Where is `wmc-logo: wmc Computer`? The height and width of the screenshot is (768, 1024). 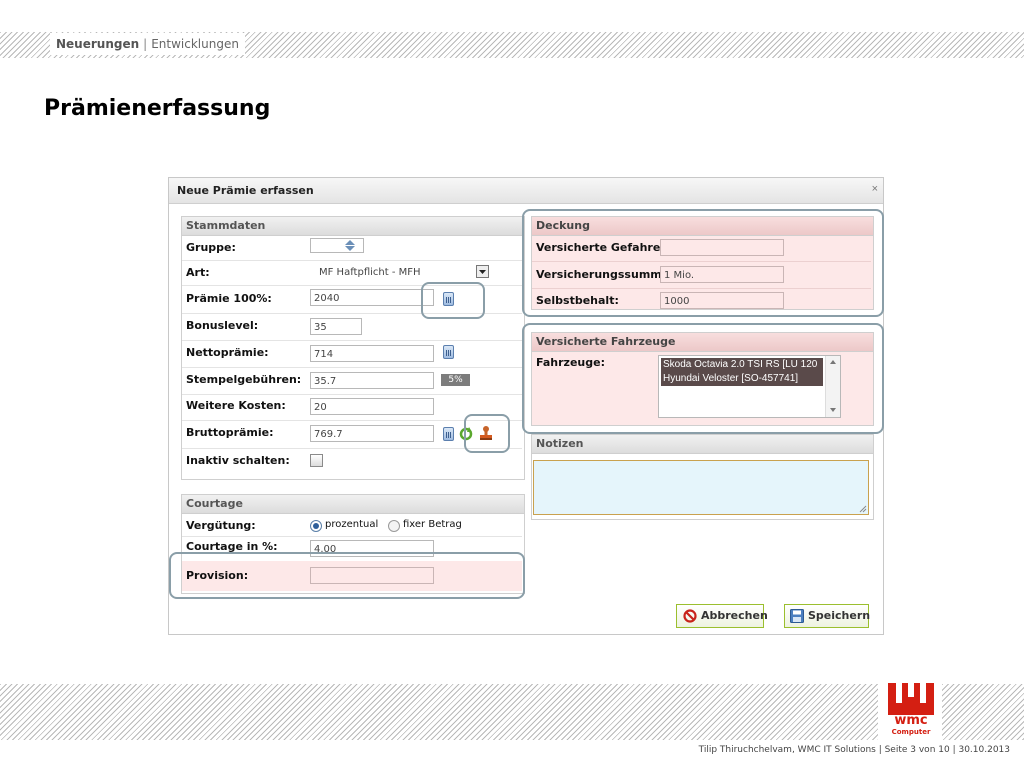
wmc-logo: wmc Computer is located at coordinates (911, 711).